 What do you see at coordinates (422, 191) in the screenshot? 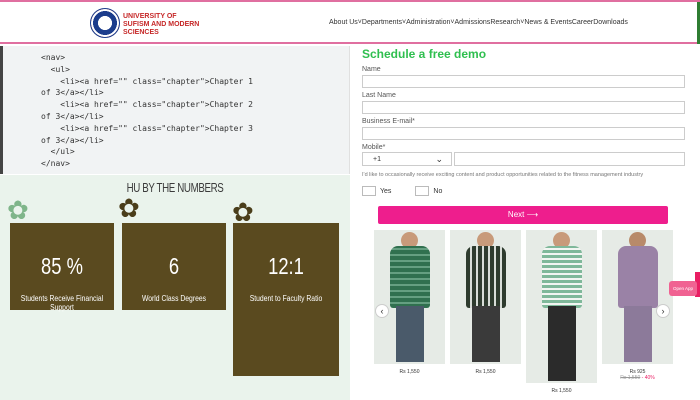
I see `no-radio` at bounding box center [422, 191].